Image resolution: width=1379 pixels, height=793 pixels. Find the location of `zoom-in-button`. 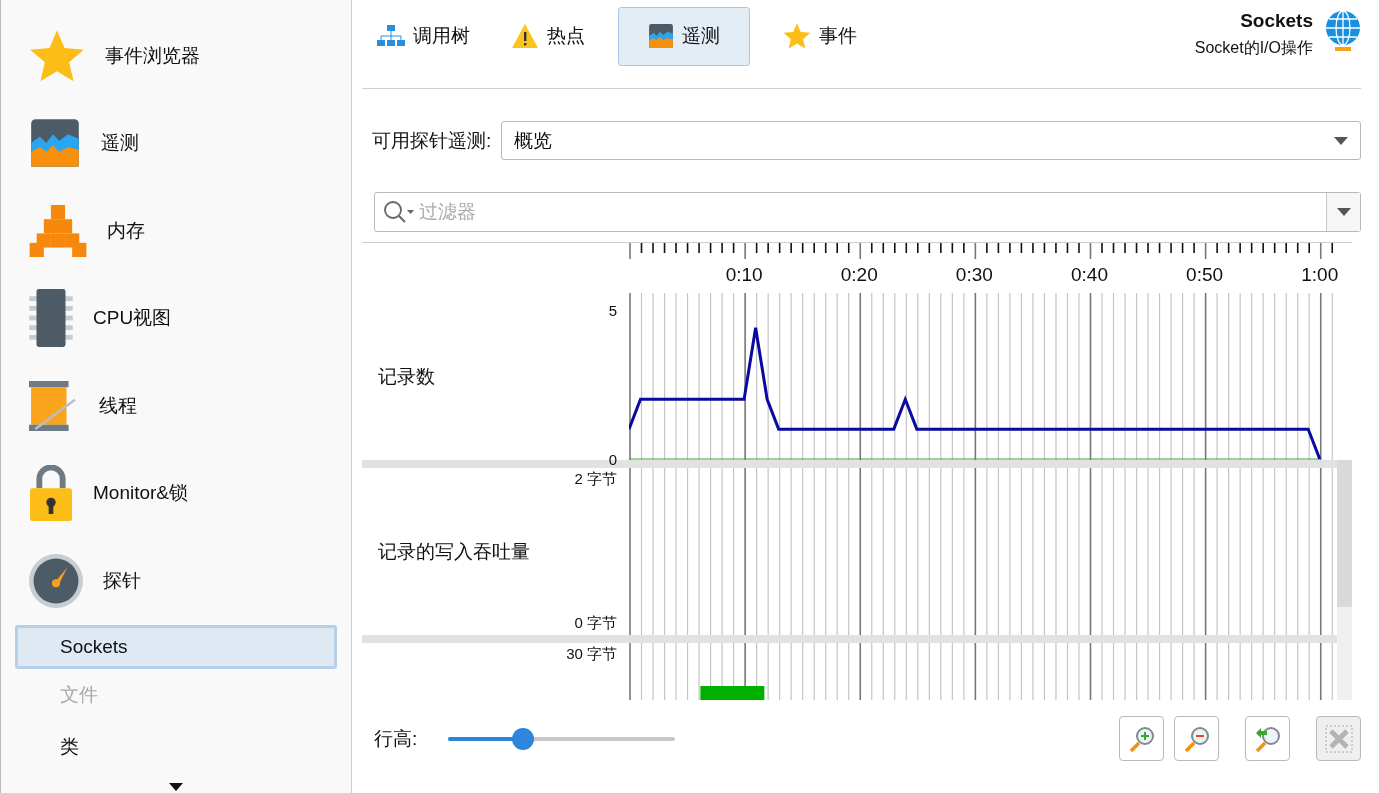

zoom-in-button is located at coordinates (1141, 738).